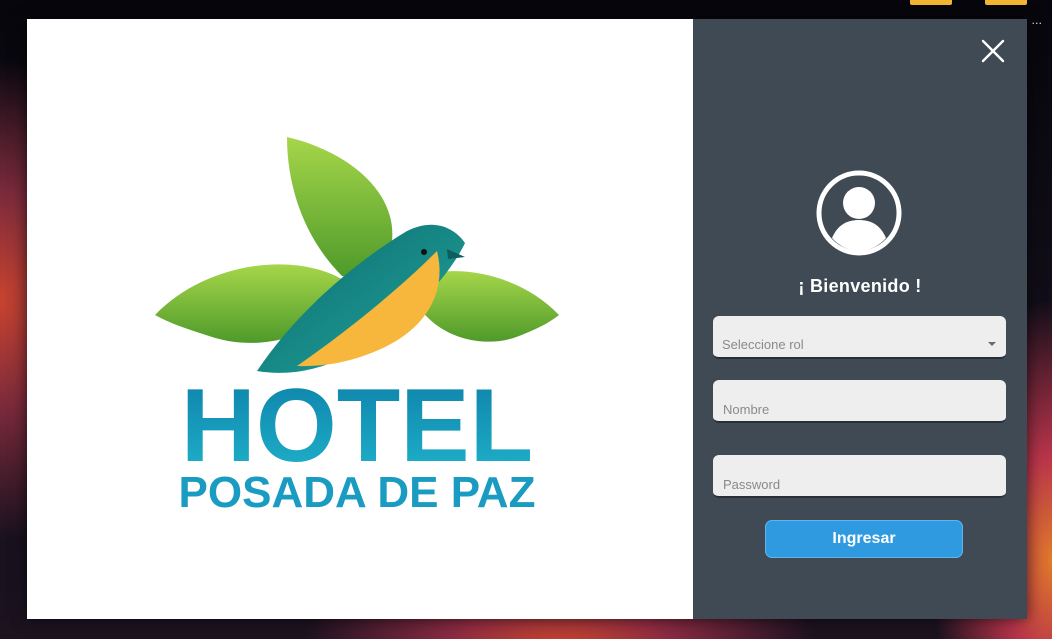  What do you see at coordinates (357, 489) in the screenshot?
I see `logo-line2: POSADA DE PAZ` at bounding box center [357, 489].